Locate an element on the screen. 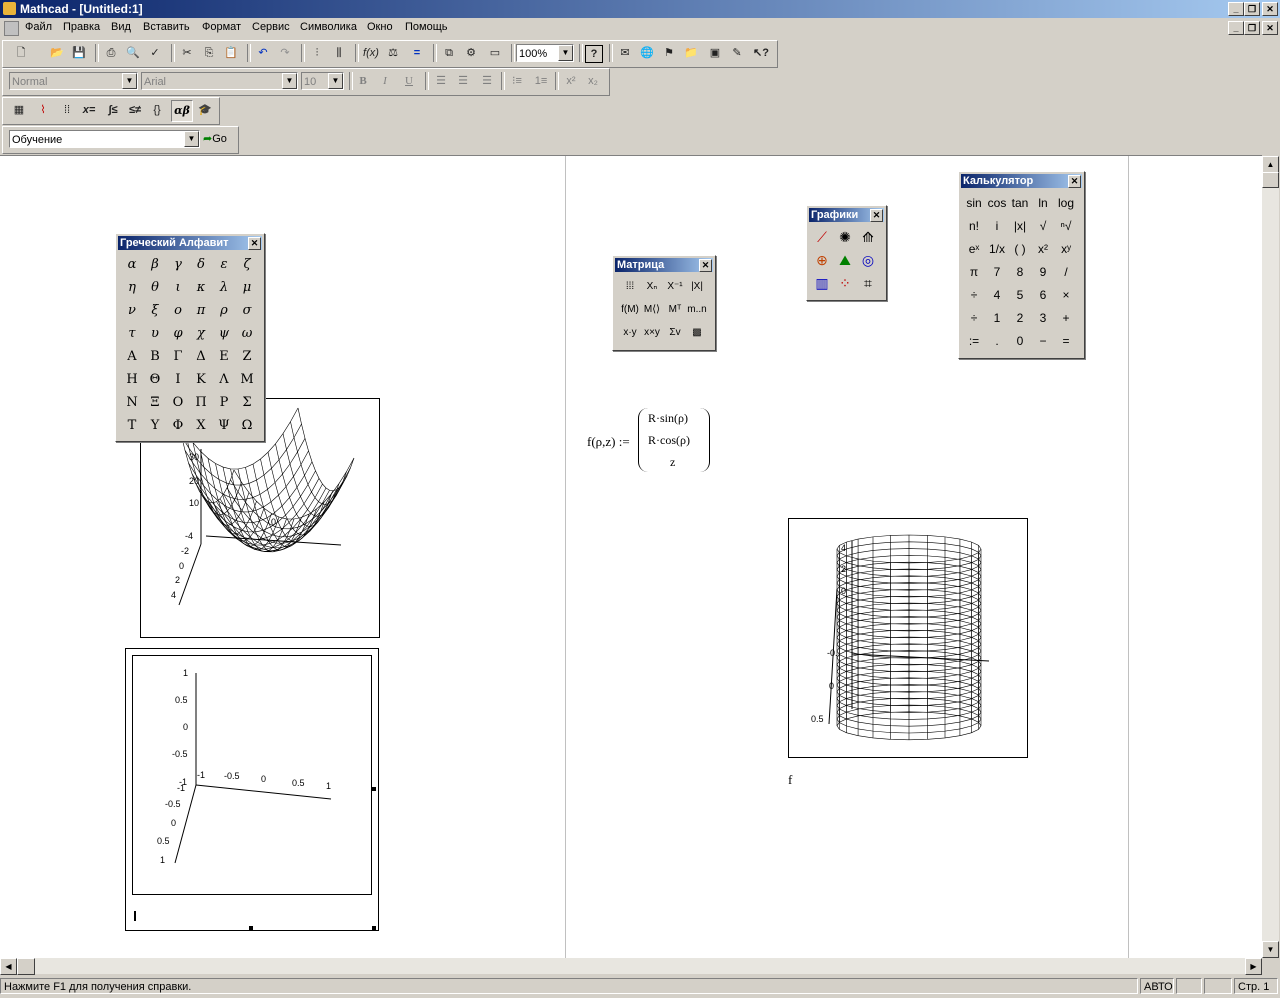 This screenshot has height=998, width=1280. contour-plot-icon: ⊕ is located at coordinates (822, 260).